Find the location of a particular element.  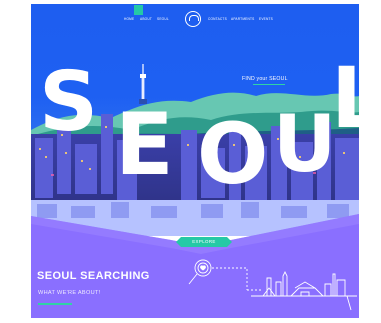

section-title: SEOUL SEARCHING is located at coordinates (93, 276).